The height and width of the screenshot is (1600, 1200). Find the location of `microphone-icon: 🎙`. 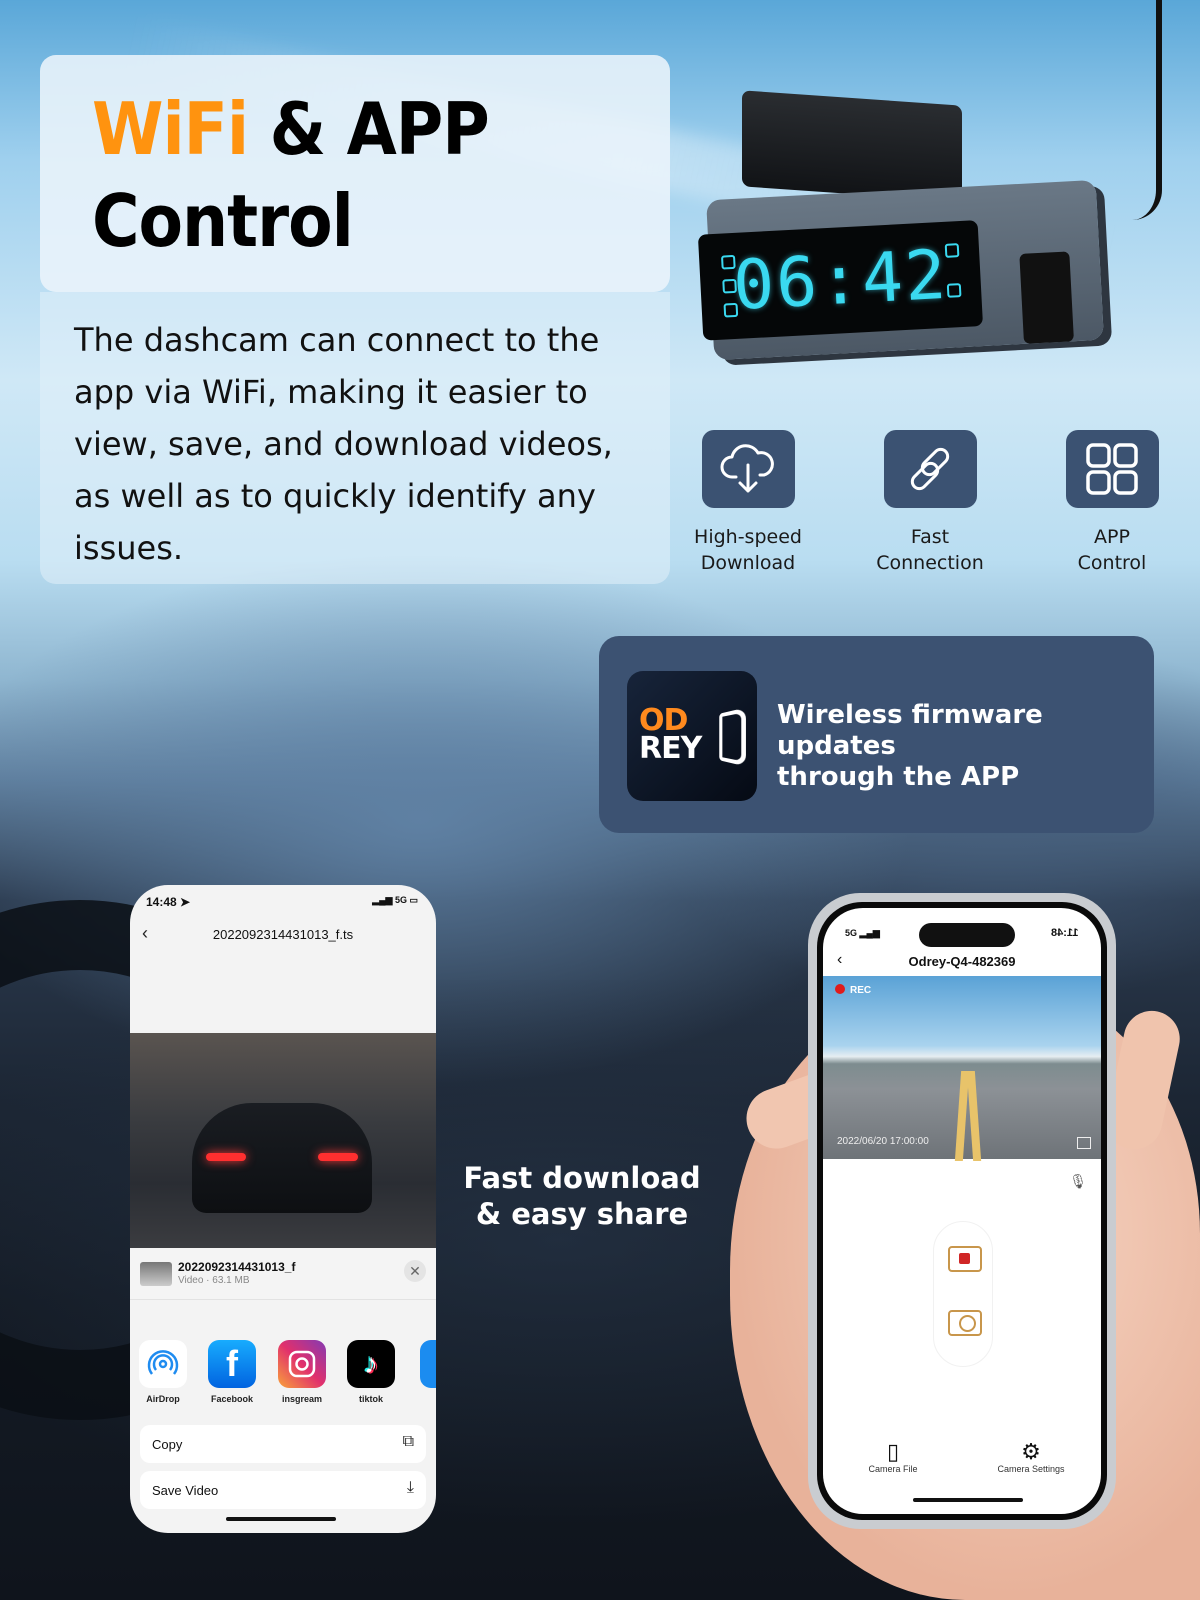

microphone-icon: 🎙 is located at coordinates (1078, 1181).